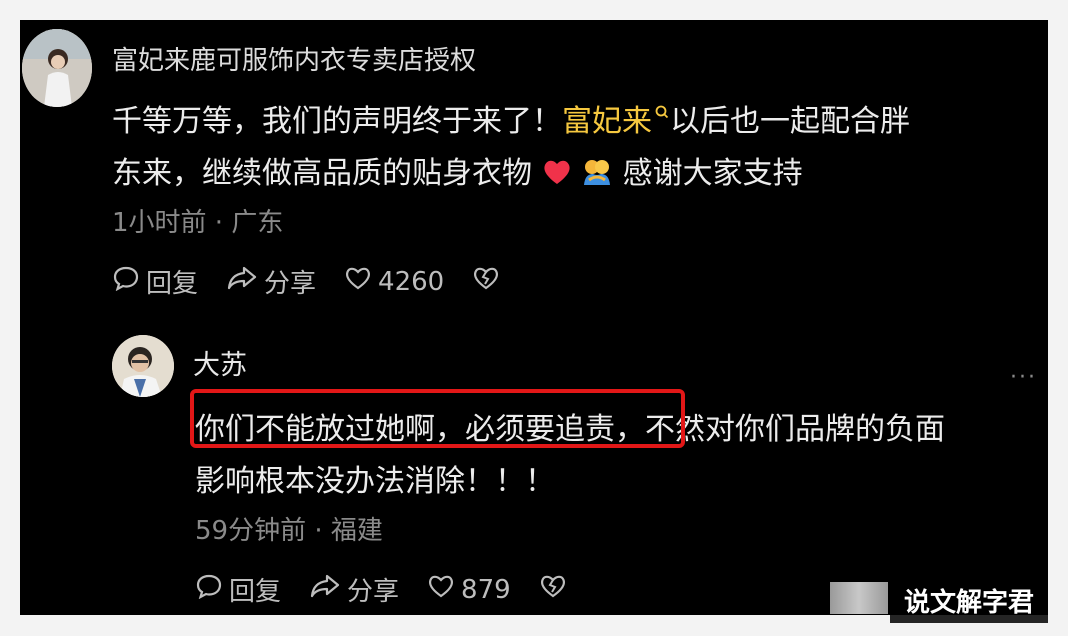 This screenshot has height=636, width=1068. Describe the element at coordinates (795, 429) in the screenshot. I see `reply-text: 不然对你们品牌的负面` at that location.